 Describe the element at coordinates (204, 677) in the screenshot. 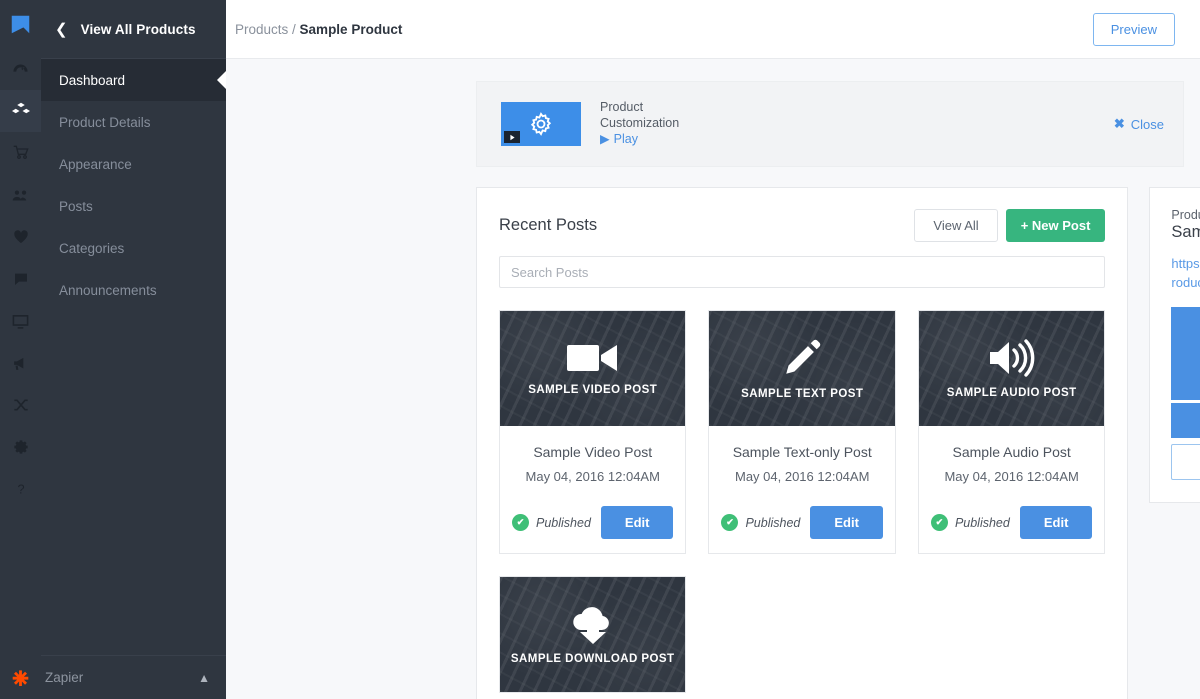

I see `chevron-up-icon: ▲` at that location.